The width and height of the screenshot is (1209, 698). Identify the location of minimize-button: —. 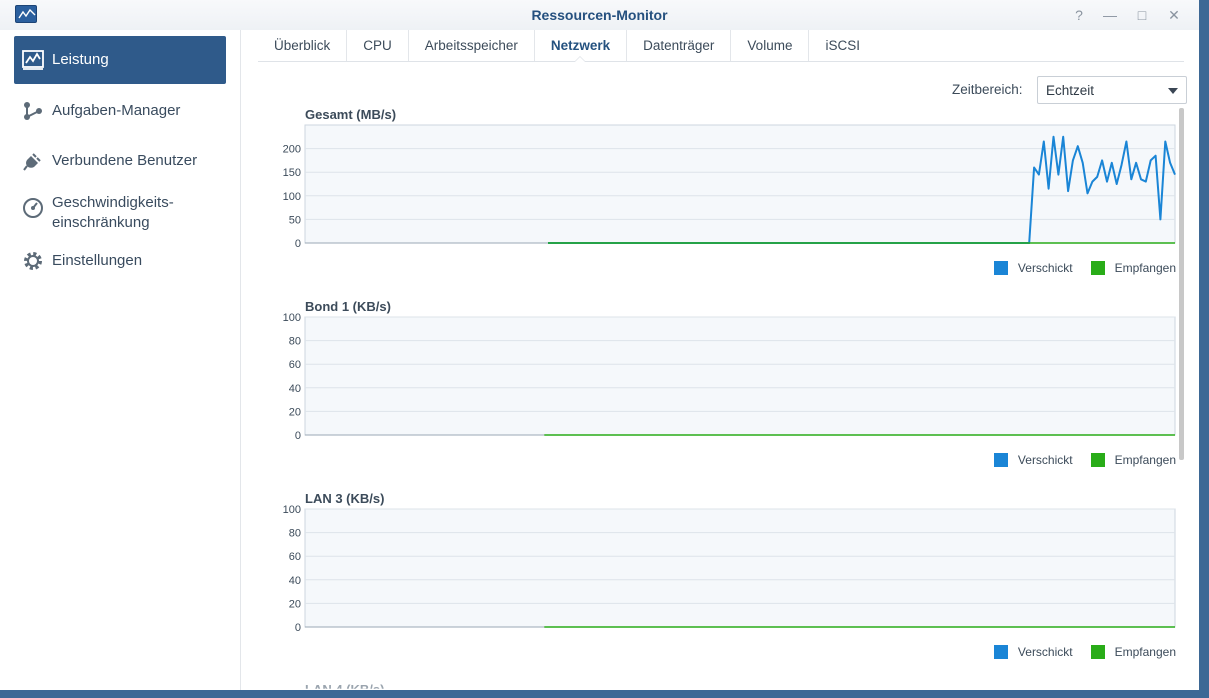
(1110, 15).